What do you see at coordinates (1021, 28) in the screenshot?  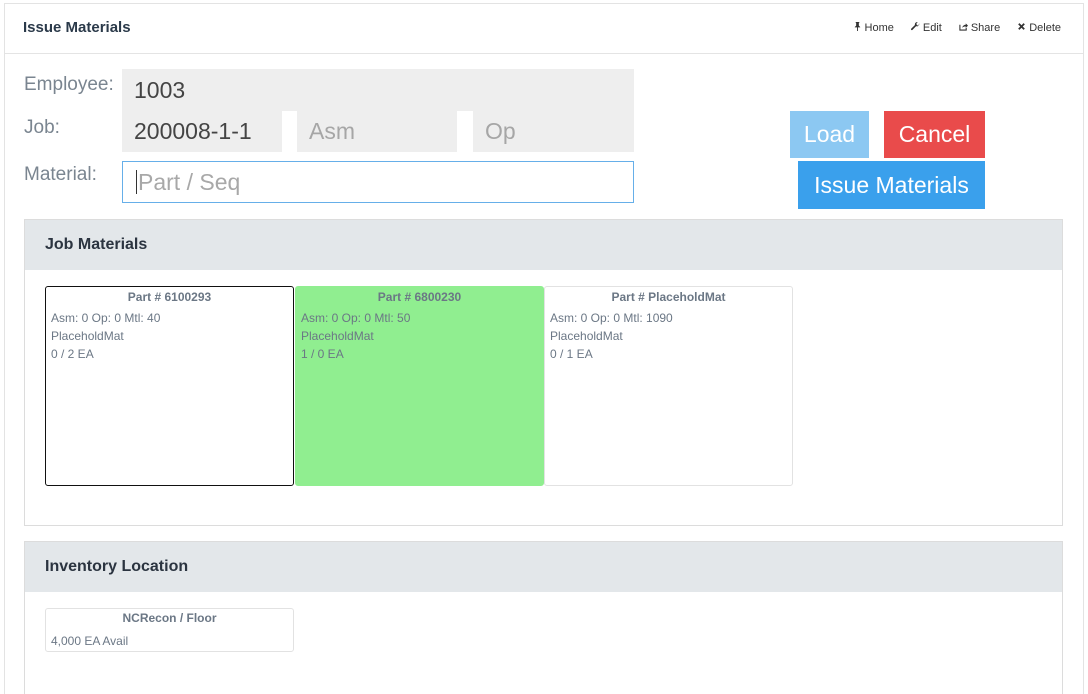 I see `close-icon` at bounding box center [1021, 28].